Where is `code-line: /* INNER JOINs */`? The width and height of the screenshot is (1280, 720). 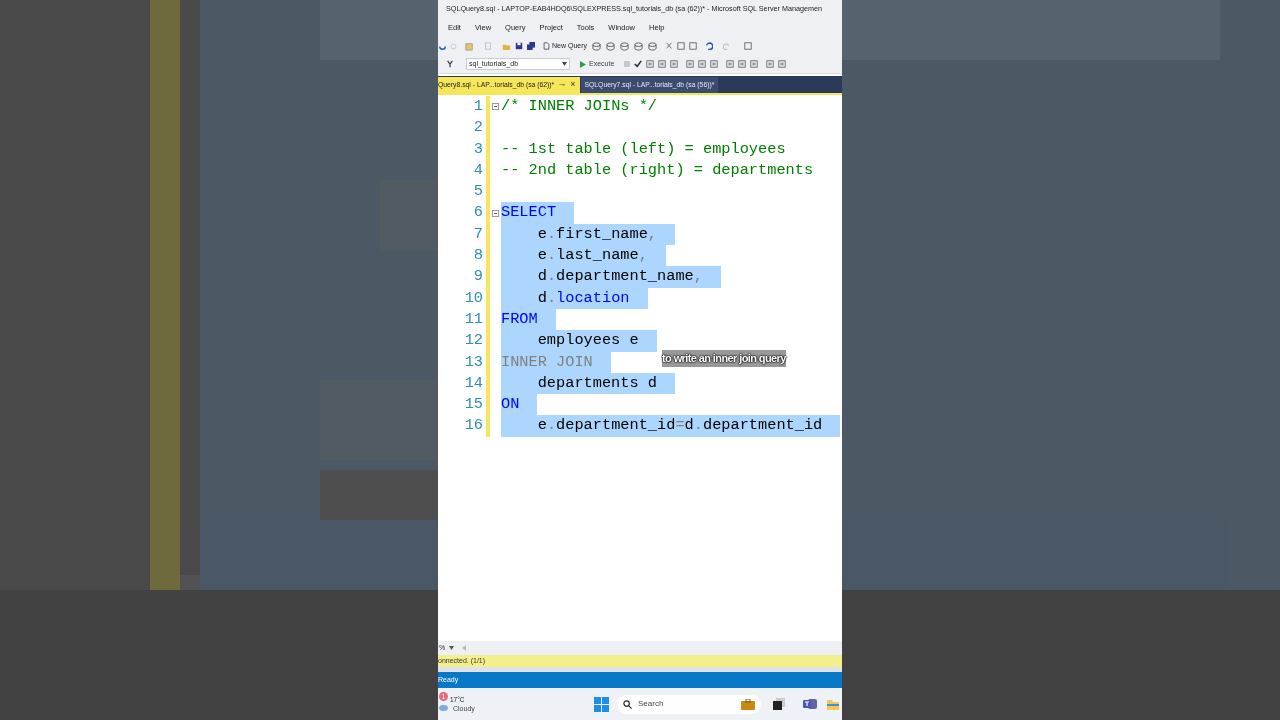 code-line: /* INNER JOINs */ is located at coordinates (579, 107).